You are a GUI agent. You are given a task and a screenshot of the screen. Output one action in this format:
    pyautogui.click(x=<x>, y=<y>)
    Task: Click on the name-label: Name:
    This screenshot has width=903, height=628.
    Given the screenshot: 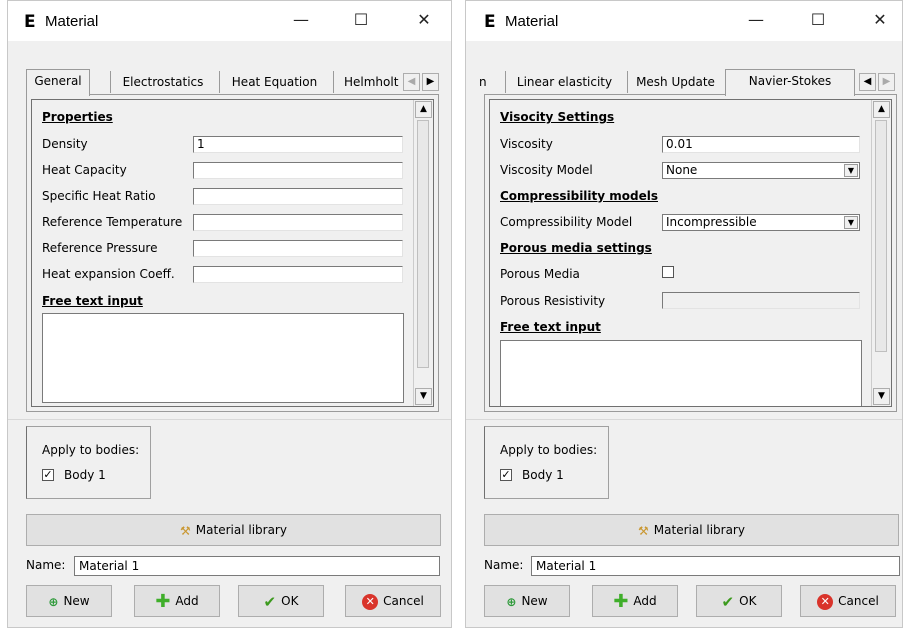 What is the action you would take?
    pyautogui.click(x=46, y=565)
    